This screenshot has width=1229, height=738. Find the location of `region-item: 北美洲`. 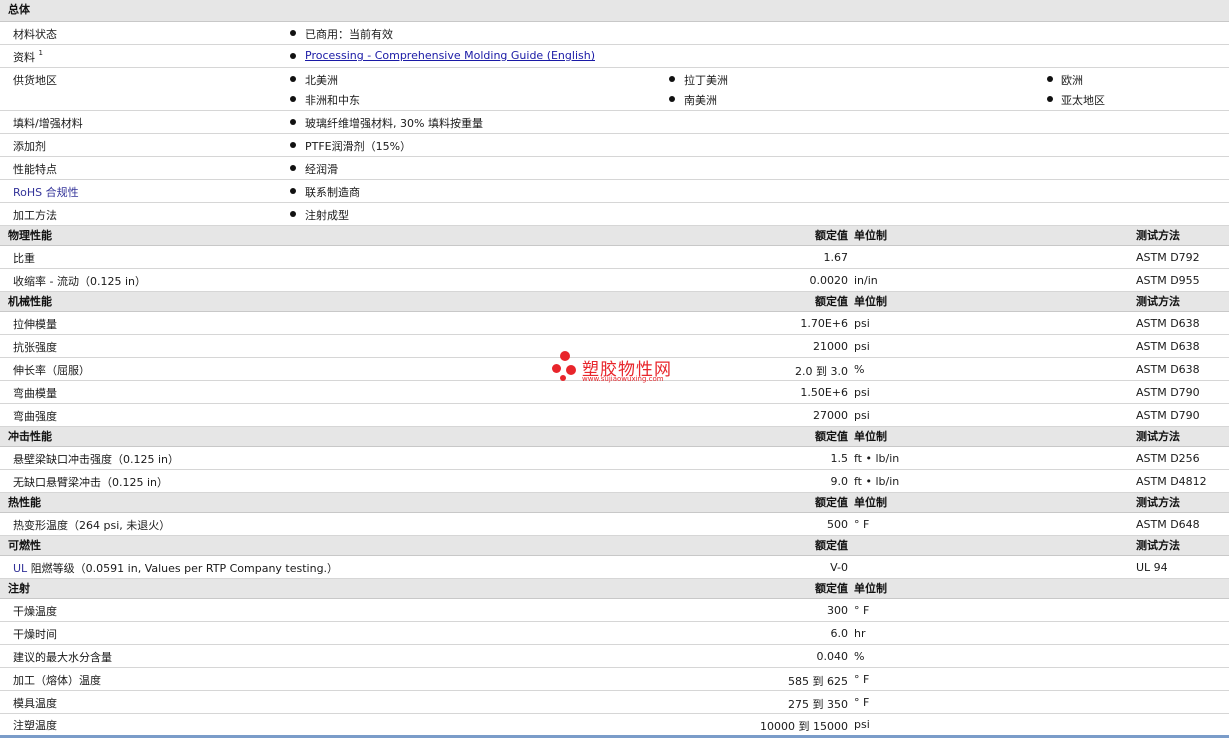

region-item: 北美洲 is located at coordinates (321, 80).